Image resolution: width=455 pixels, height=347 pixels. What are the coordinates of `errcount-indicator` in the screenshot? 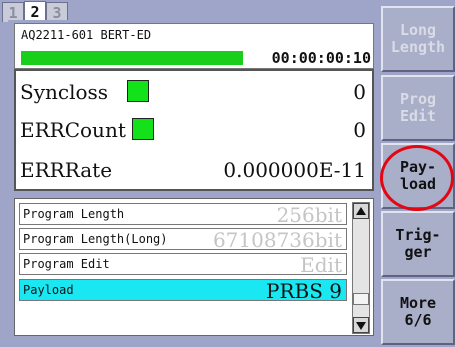 It's located at (143, 129).